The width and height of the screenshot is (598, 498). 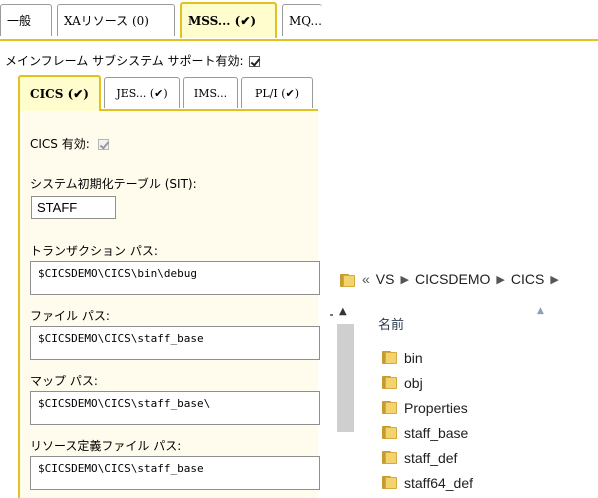 I want to click on breadcrumb-vs: VS, so click(x=385, y=279).